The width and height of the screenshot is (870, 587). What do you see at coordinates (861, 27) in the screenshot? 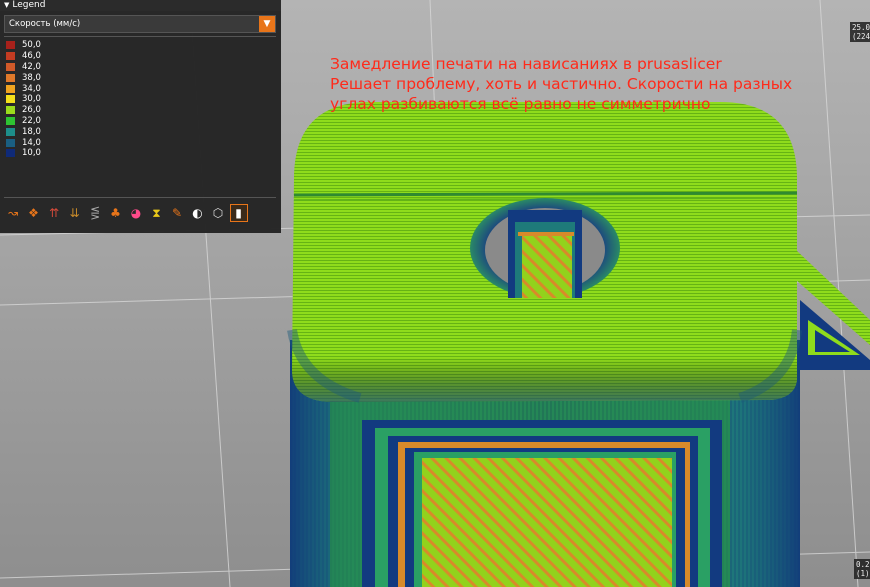
I see `slider-top-height: 25.0` at bounding box center [861, 27].